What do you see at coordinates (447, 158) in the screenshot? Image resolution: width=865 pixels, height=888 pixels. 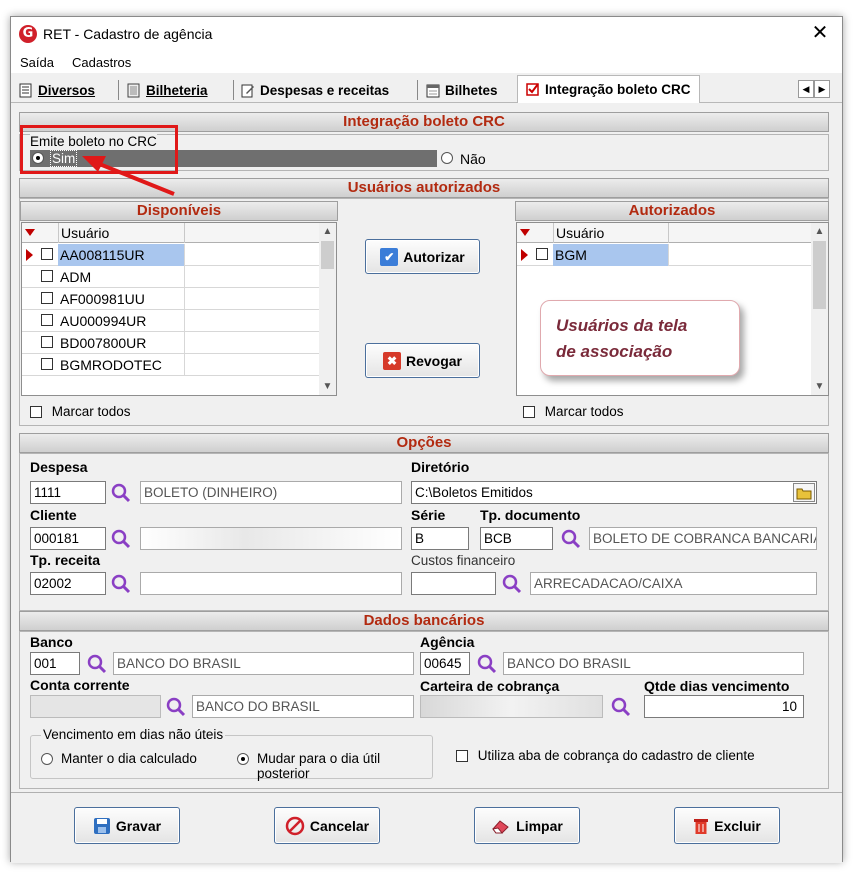 I see `radio-no` at bounding box center [447, 158].